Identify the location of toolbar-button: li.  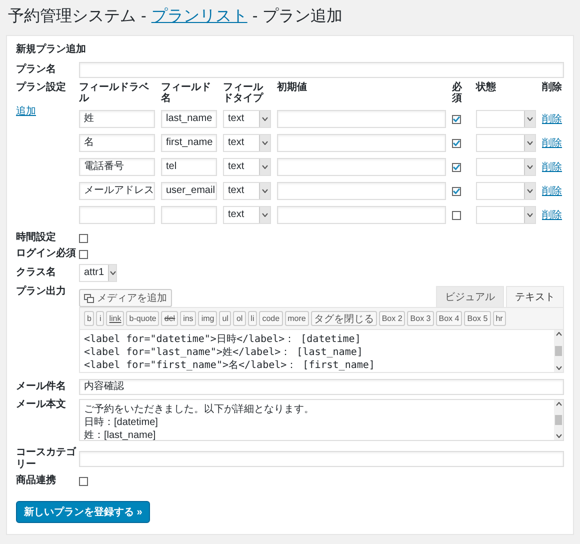
(253, 318).